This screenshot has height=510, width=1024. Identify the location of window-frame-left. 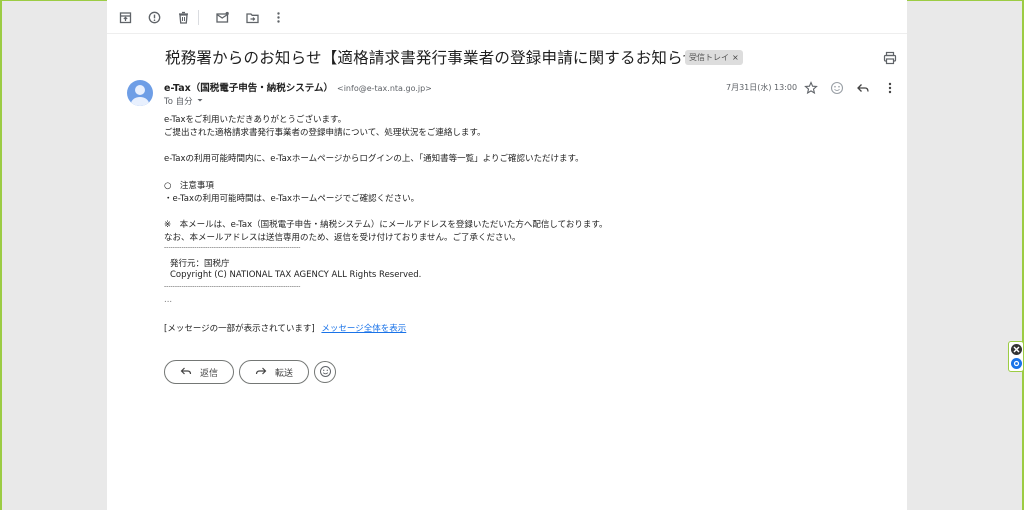
(1, 255).